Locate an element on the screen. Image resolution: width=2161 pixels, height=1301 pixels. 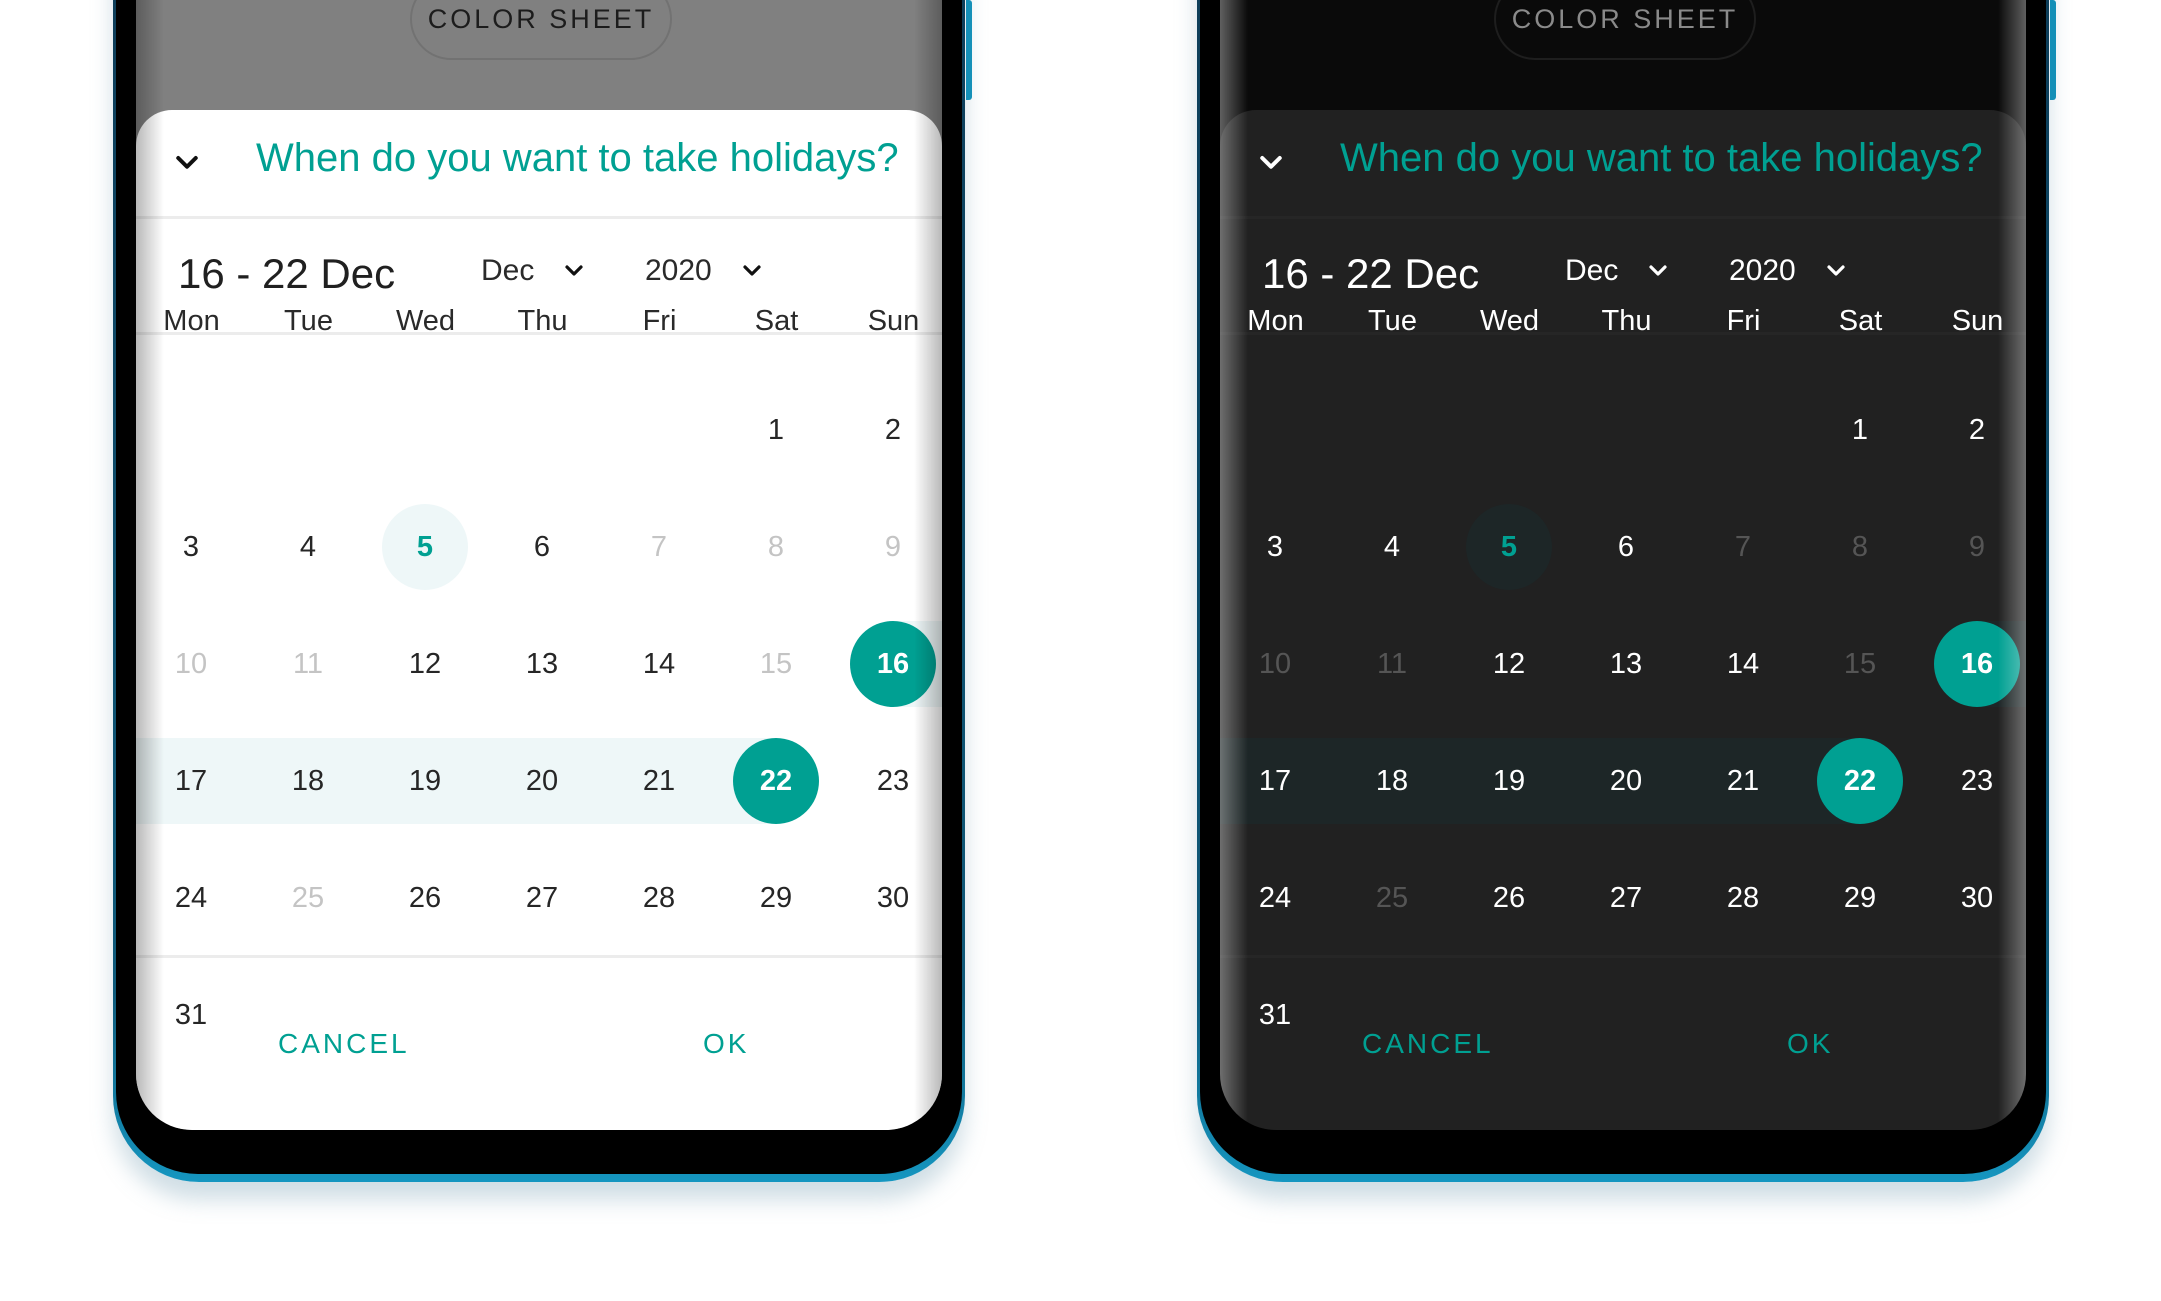
sheet-title: When do you want to take holidays? is located at coordinates (1661, 158).